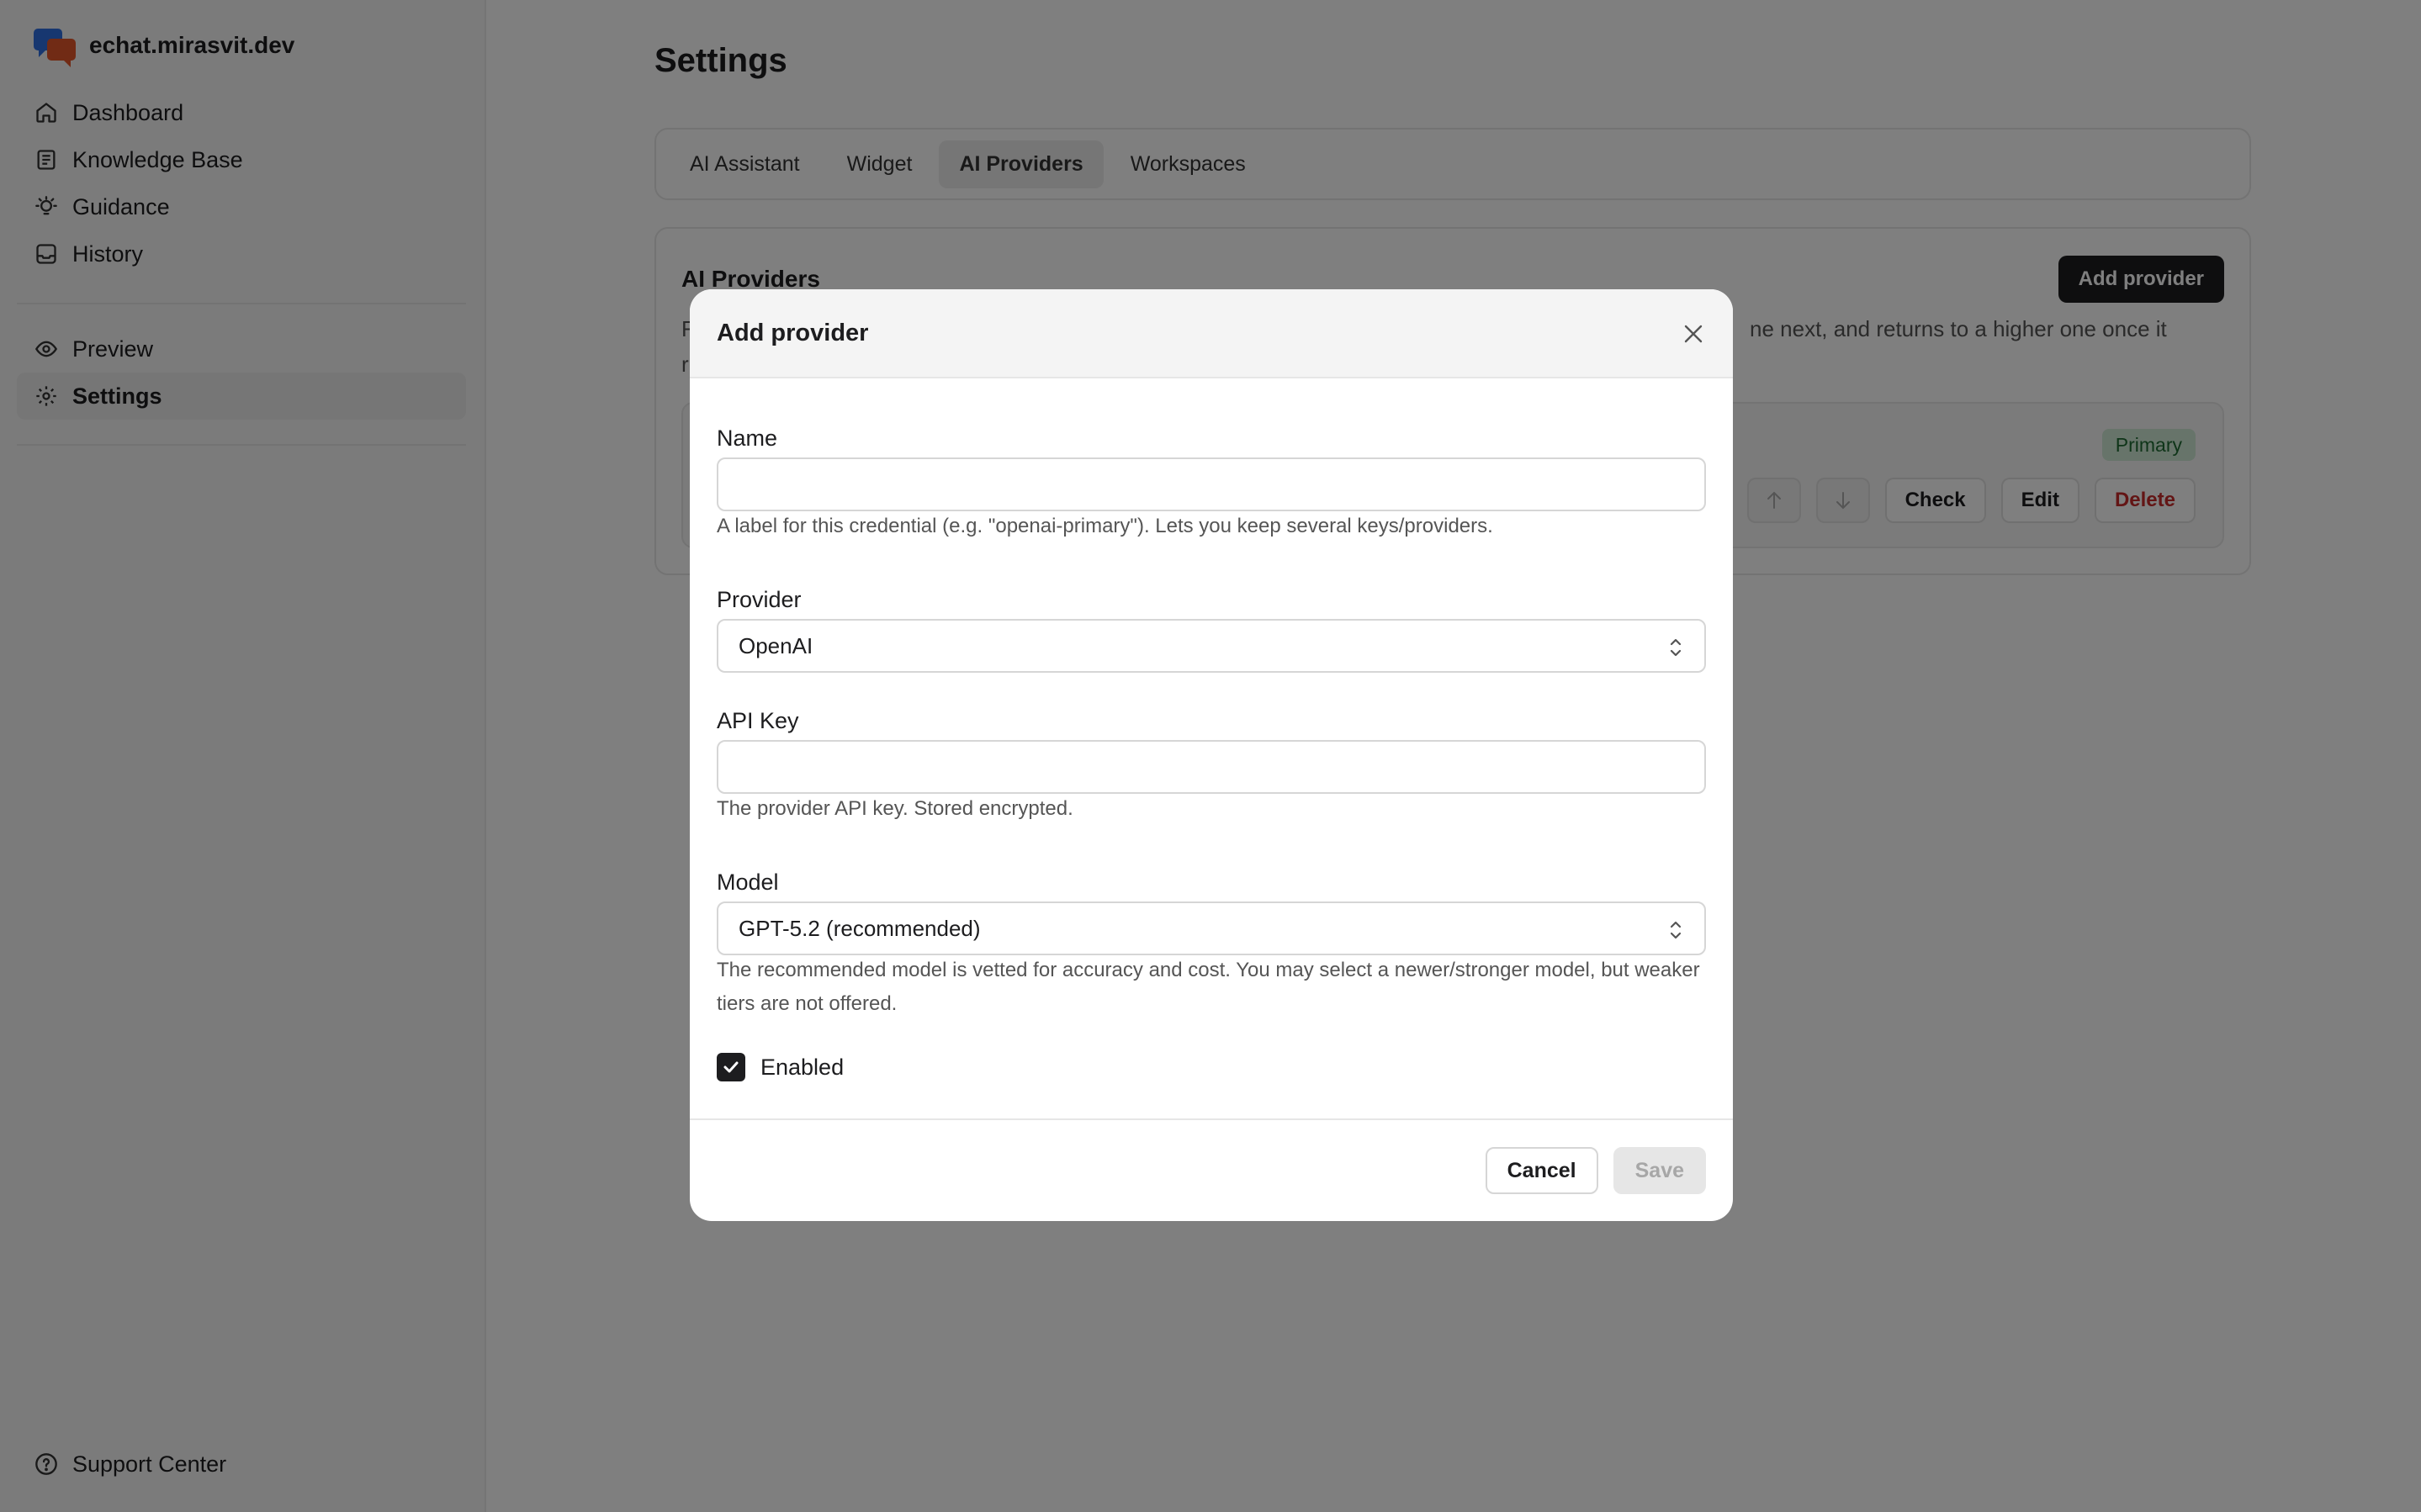  What do you see at coordinates (760, 599) in the screenshot?
I see `provider-label: Provider` at bounding box center [760, 599].